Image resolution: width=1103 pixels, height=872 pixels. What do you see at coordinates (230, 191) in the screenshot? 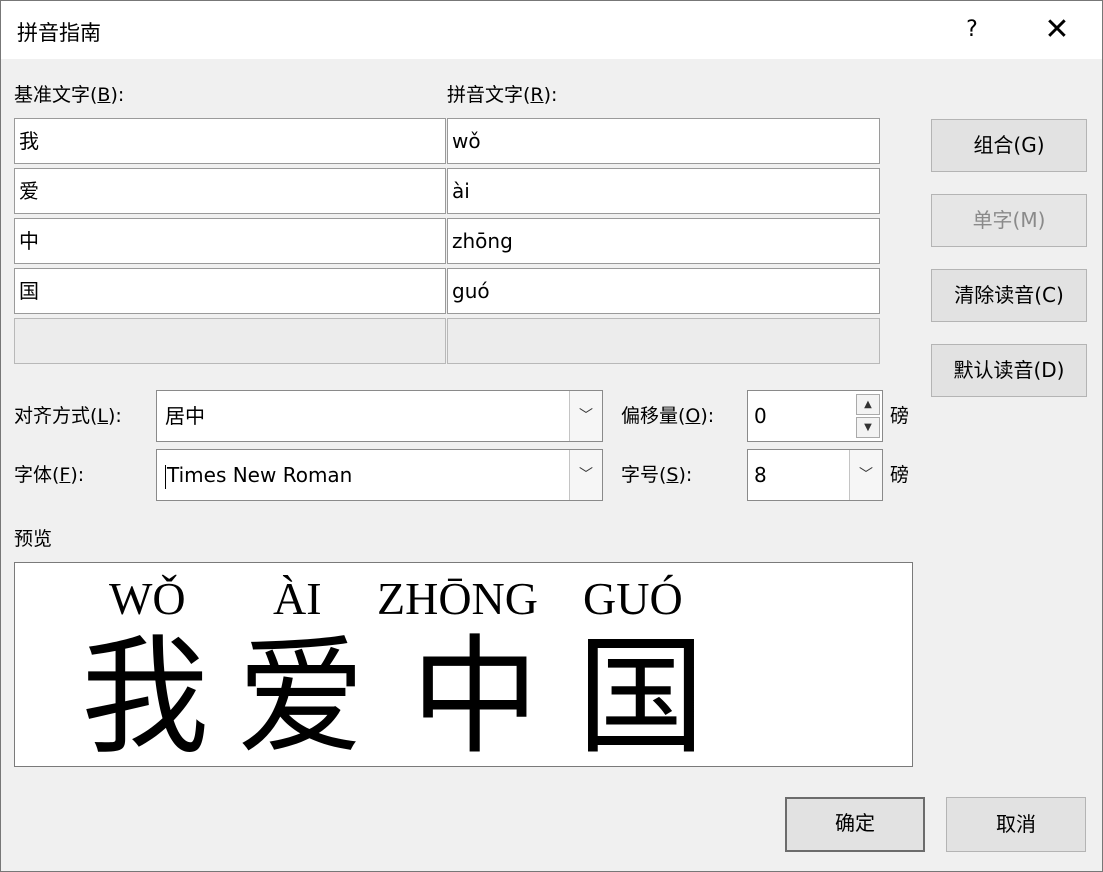
I see `base-text-field-2: 爱` at bounding box center [230, 191].